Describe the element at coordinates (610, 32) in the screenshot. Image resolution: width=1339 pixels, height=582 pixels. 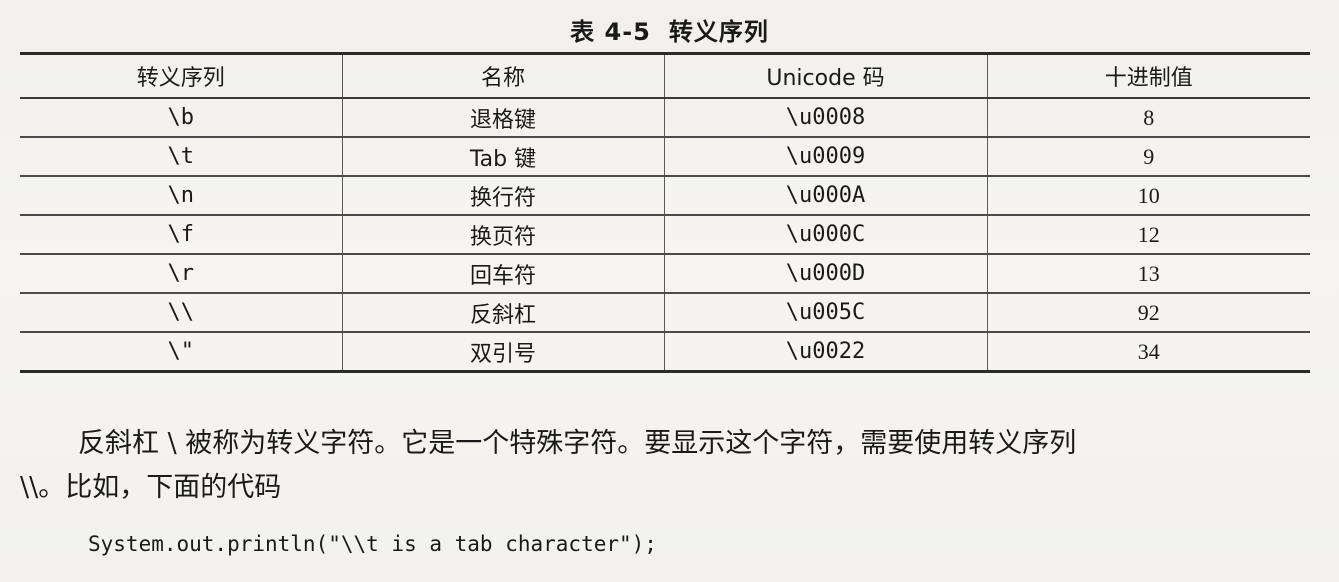
I see `table-number: 表 4-5` at that location.